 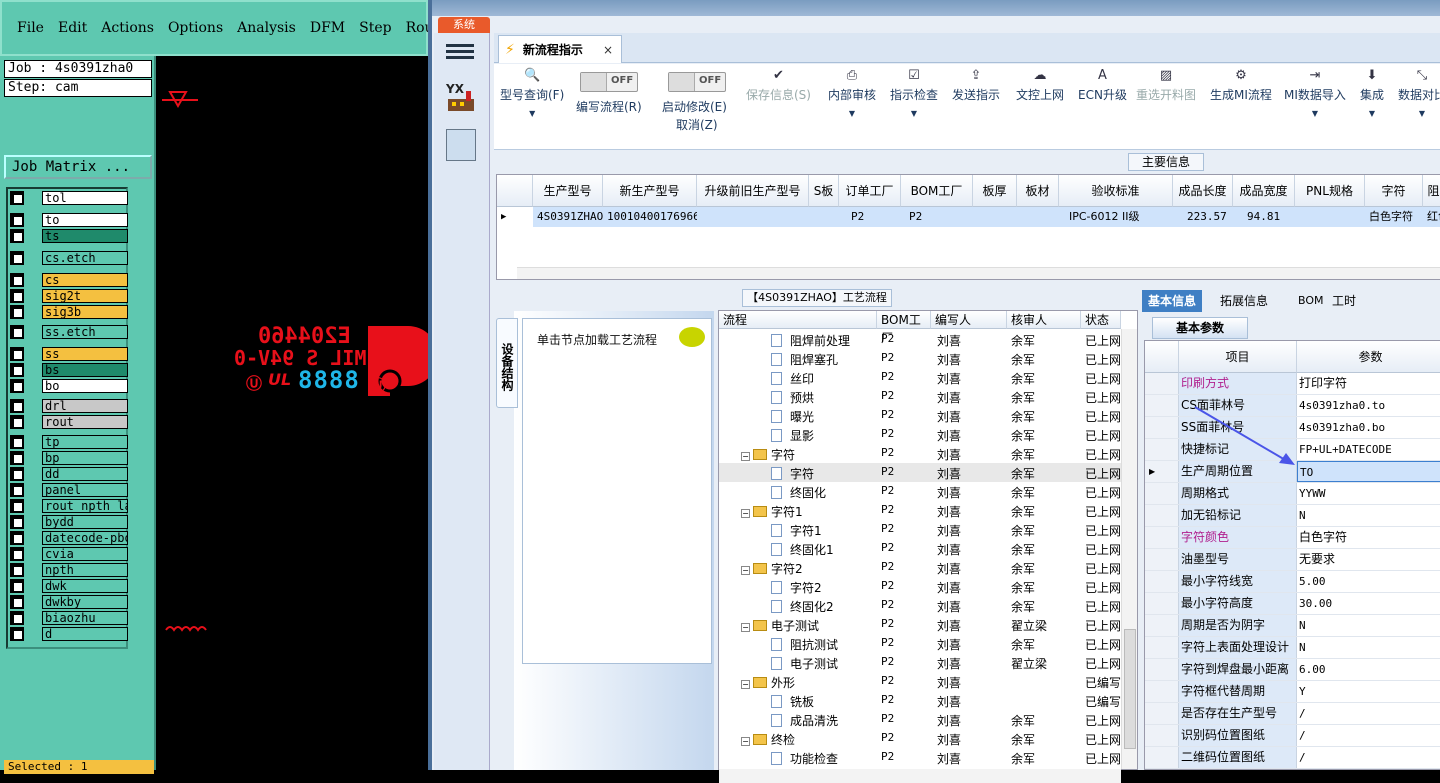 What do you see at coordinates (697, 82) in the screenshot?
I see `start-modify-toggle: OFF` at bounding box center [697, 82].